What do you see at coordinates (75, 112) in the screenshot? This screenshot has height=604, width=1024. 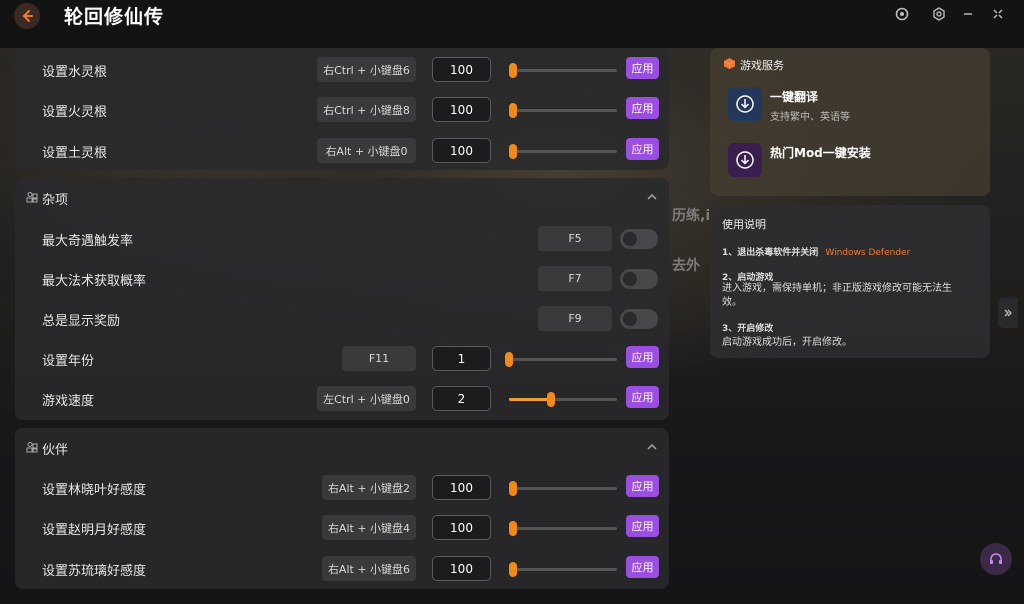 I see `row-label: 设置火灵根` at bounding box center [75, 112].